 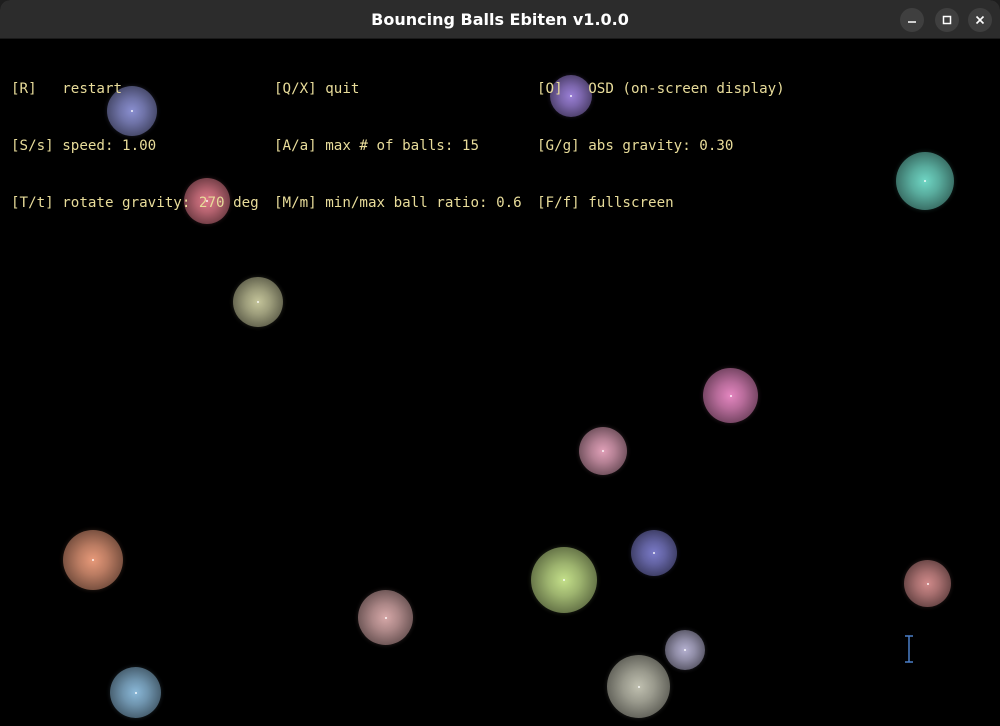 What do you see at coordinates (635, 146) in the screenshot?
I see `osd-abs-gravity: [G/g] abs gravity: 0.30` at bounding box center [635, 146].